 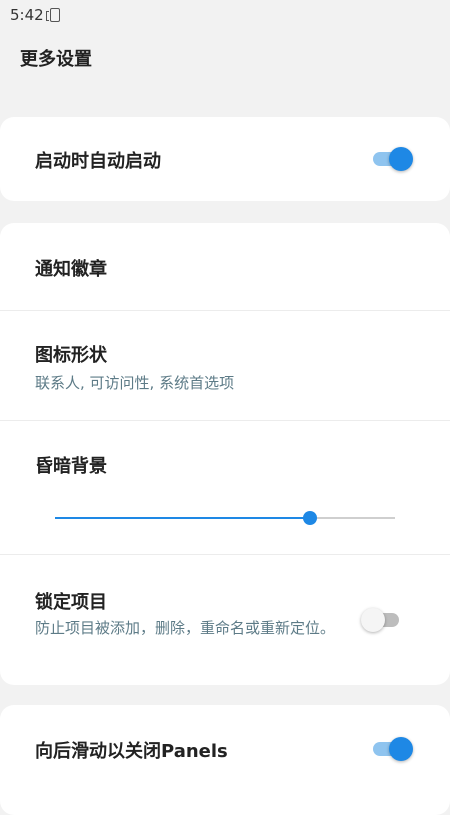 What do you see at coordinates (225, 367) in the screenshot?
I see `setting-icon-shape: 图标形状 联系人, 可访问性, 系统首选项` at bounding box center [225, 367].